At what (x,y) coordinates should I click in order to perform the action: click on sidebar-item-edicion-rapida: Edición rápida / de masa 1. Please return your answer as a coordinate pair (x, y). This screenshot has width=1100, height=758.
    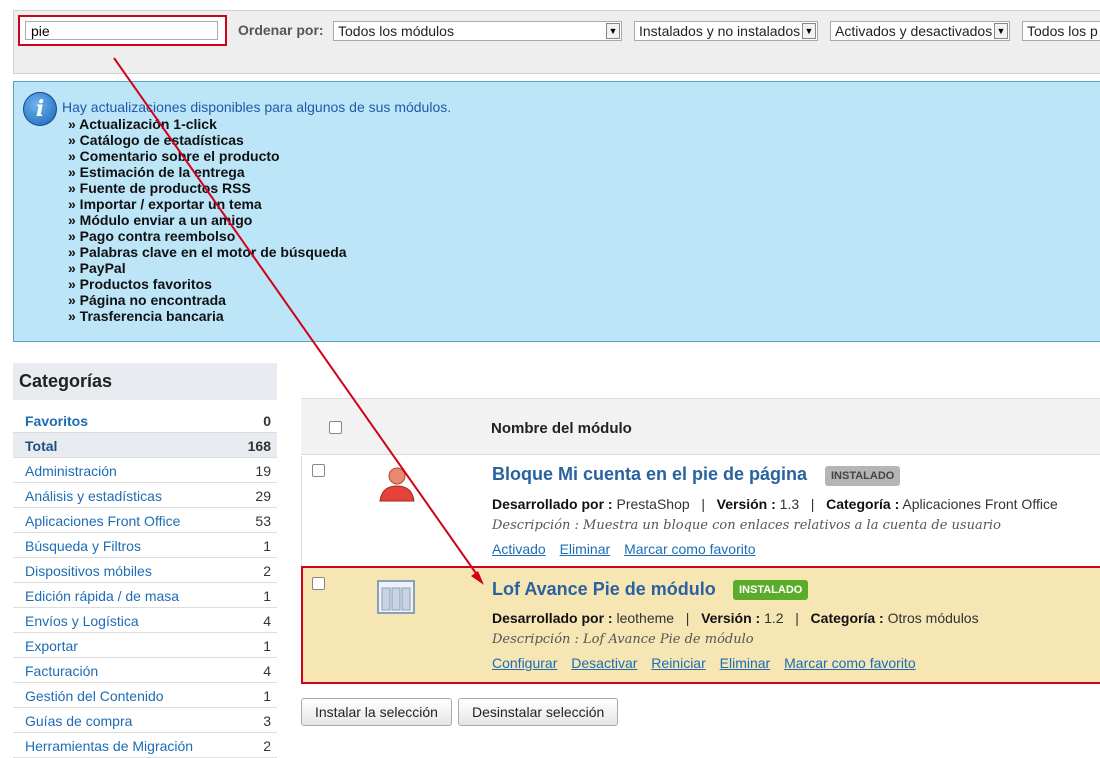
    Looking at the image, I should click on (145, 595).